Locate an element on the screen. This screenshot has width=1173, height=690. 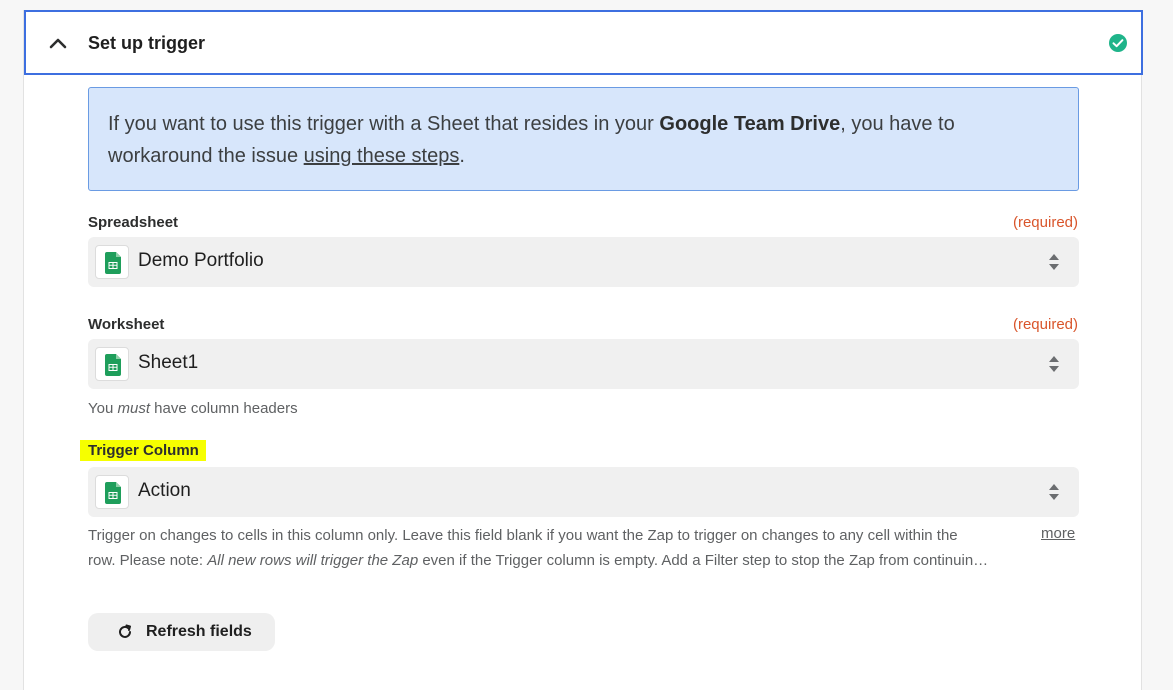
label-highlight: Trigger Column is located at coordinates (143, 450).